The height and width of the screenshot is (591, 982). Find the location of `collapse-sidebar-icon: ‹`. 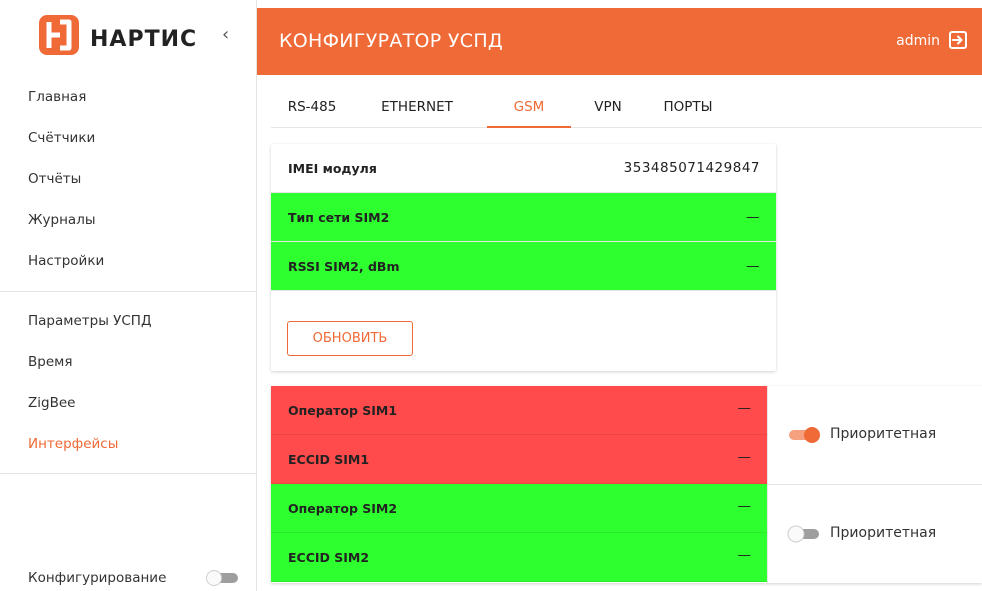

collapse-sidebar-icon: ‹ is located at coordinates (225, 34).